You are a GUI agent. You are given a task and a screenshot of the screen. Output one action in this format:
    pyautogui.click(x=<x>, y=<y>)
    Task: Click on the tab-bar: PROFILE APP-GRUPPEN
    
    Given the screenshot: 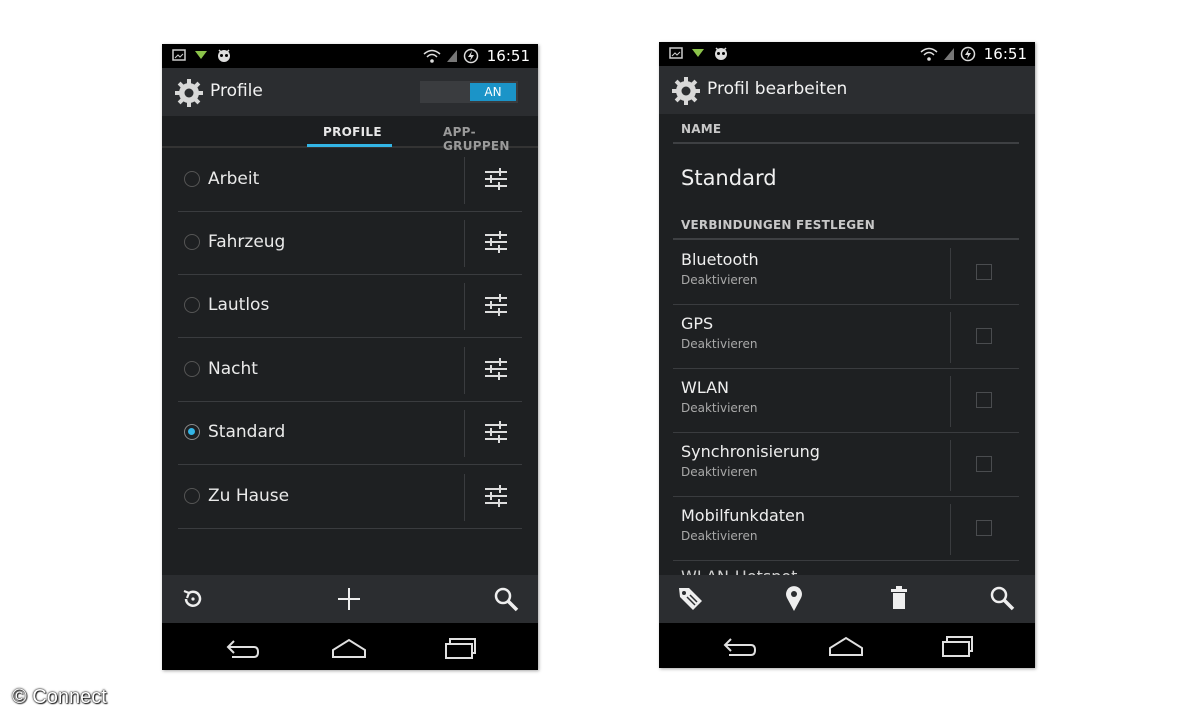 What is the action you would take?
    pyautogui.click(x=350, y=134)
    